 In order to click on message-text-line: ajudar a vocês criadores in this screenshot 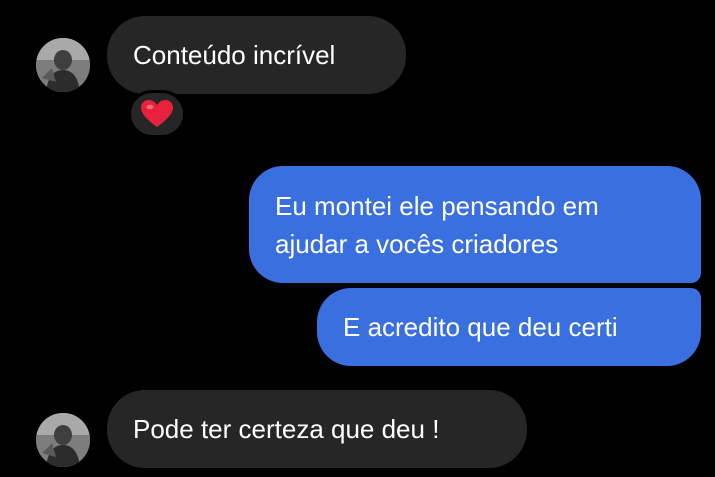, I will do `click(417, 243)`.